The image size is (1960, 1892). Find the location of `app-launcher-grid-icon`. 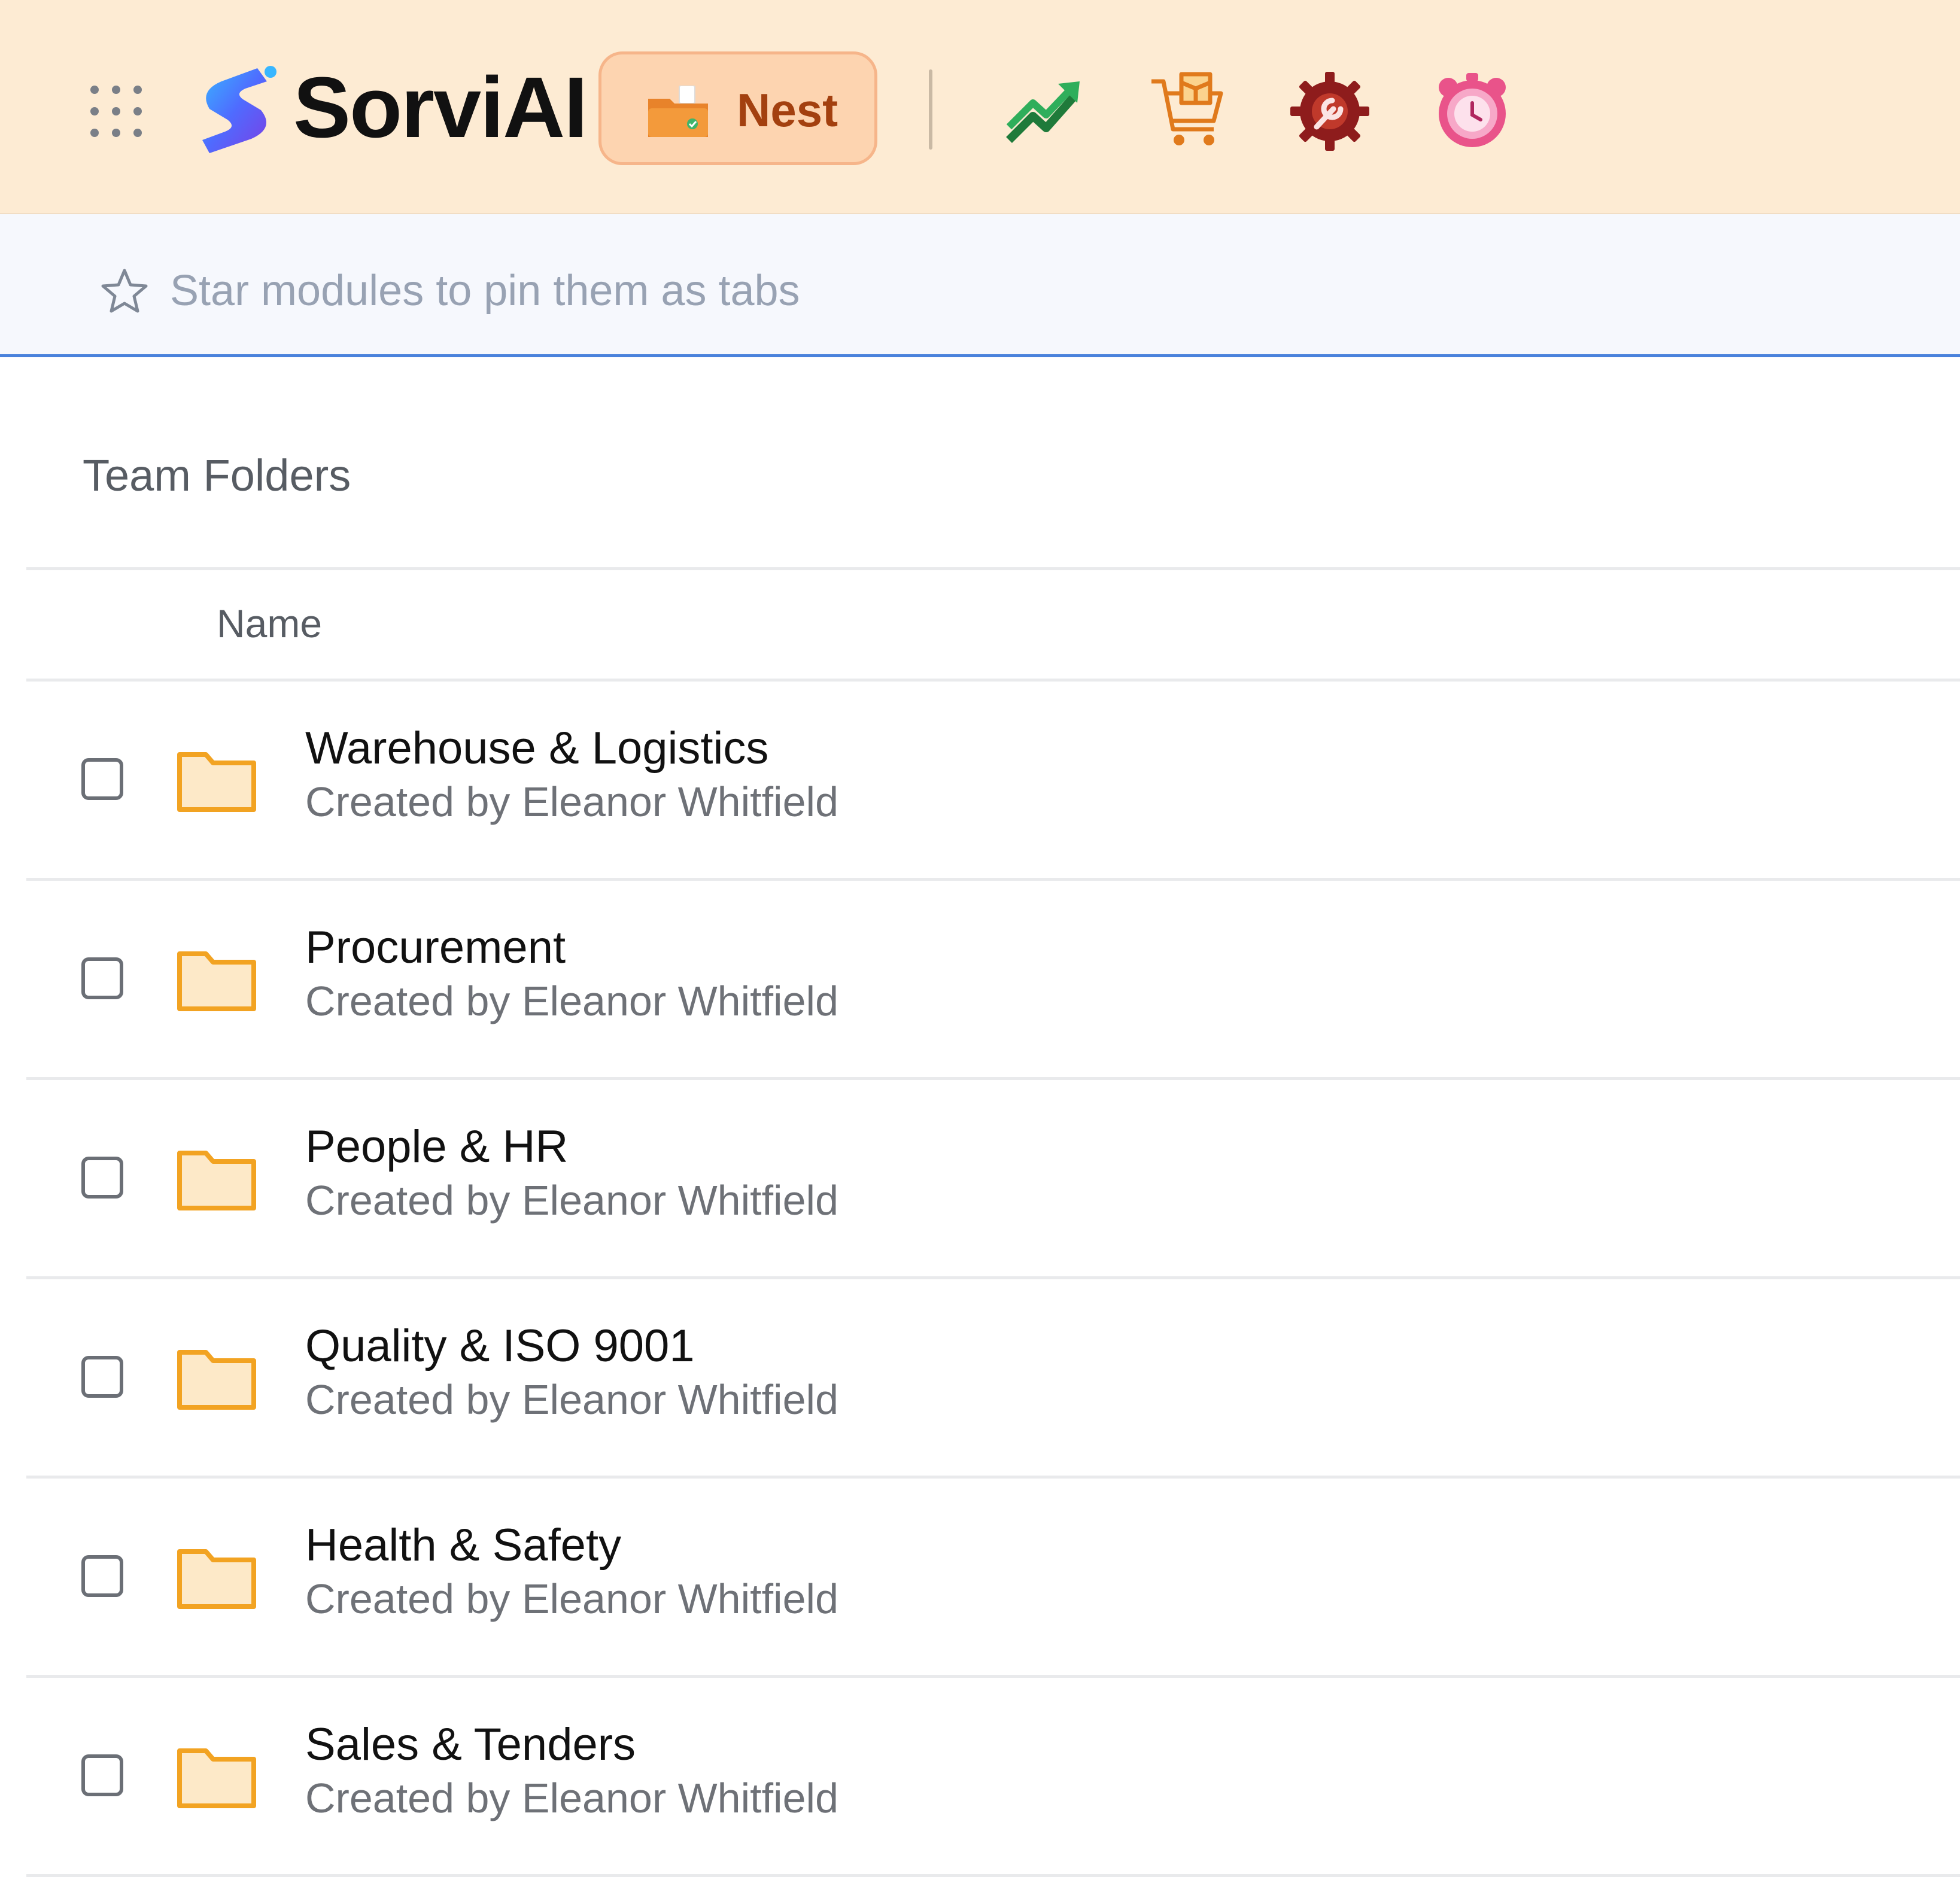

app-launcher-grid-icon is located at coordinates (116, 111).